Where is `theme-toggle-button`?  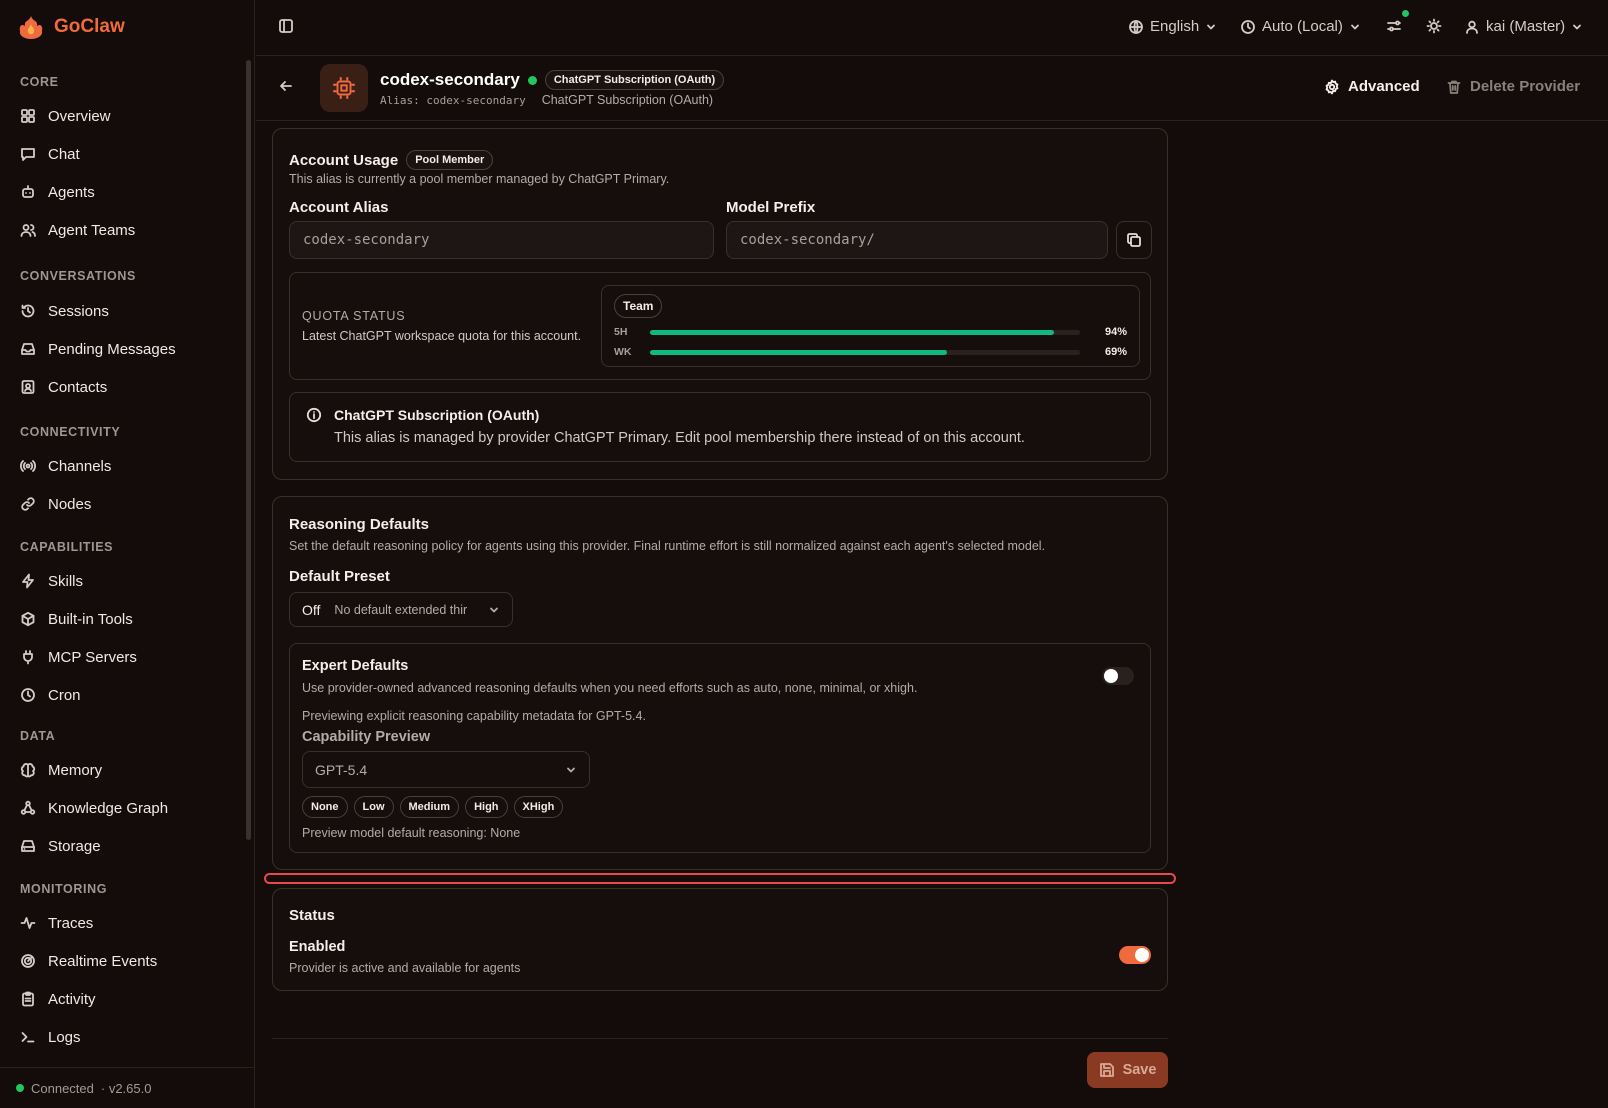 theme-toggle-button is located at coordinates (1434, 26).